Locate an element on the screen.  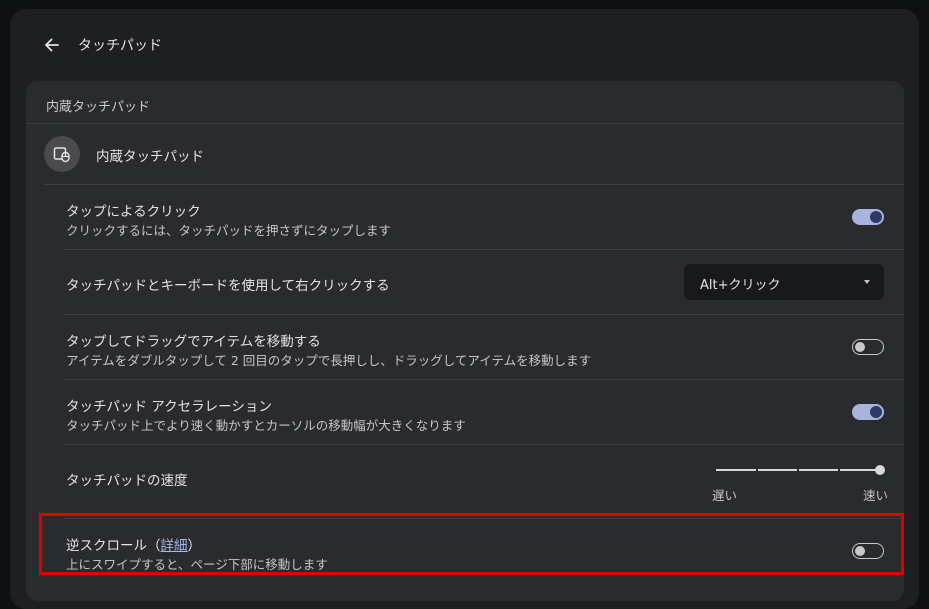
page-header: タッチパッド is located at coordinates (464, 45).